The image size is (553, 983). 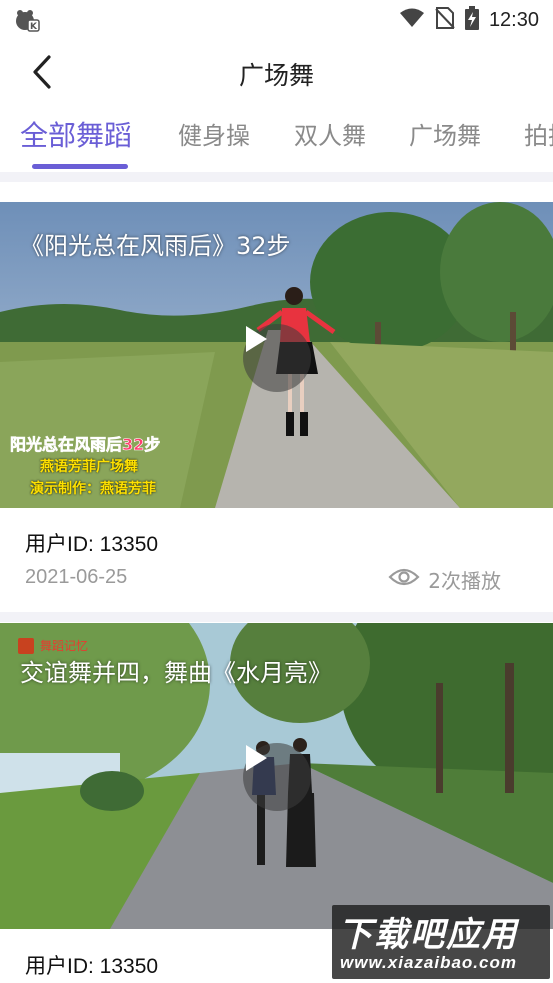 What do you see at coordinates (76, 577) in the screenshot?
I see `post-date: 2021-06-25` at bounding box center [76, 577].